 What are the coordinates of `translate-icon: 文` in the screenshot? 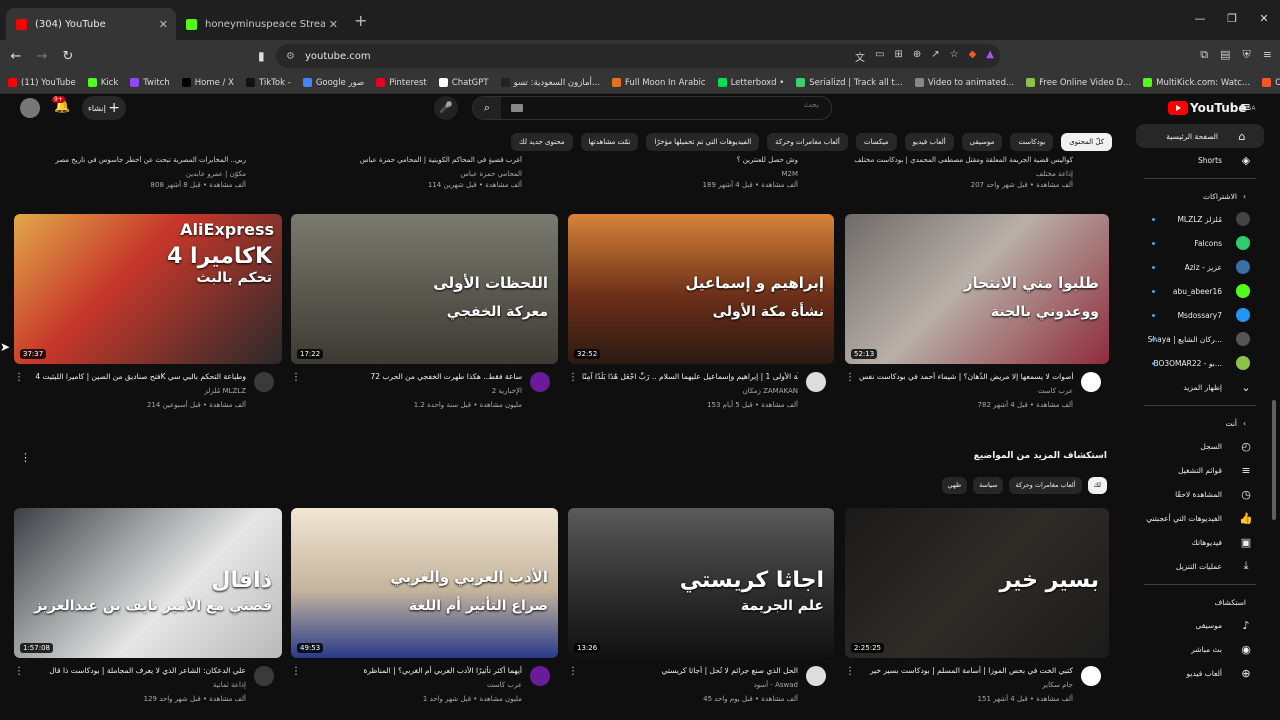 It's located at (860, 56).